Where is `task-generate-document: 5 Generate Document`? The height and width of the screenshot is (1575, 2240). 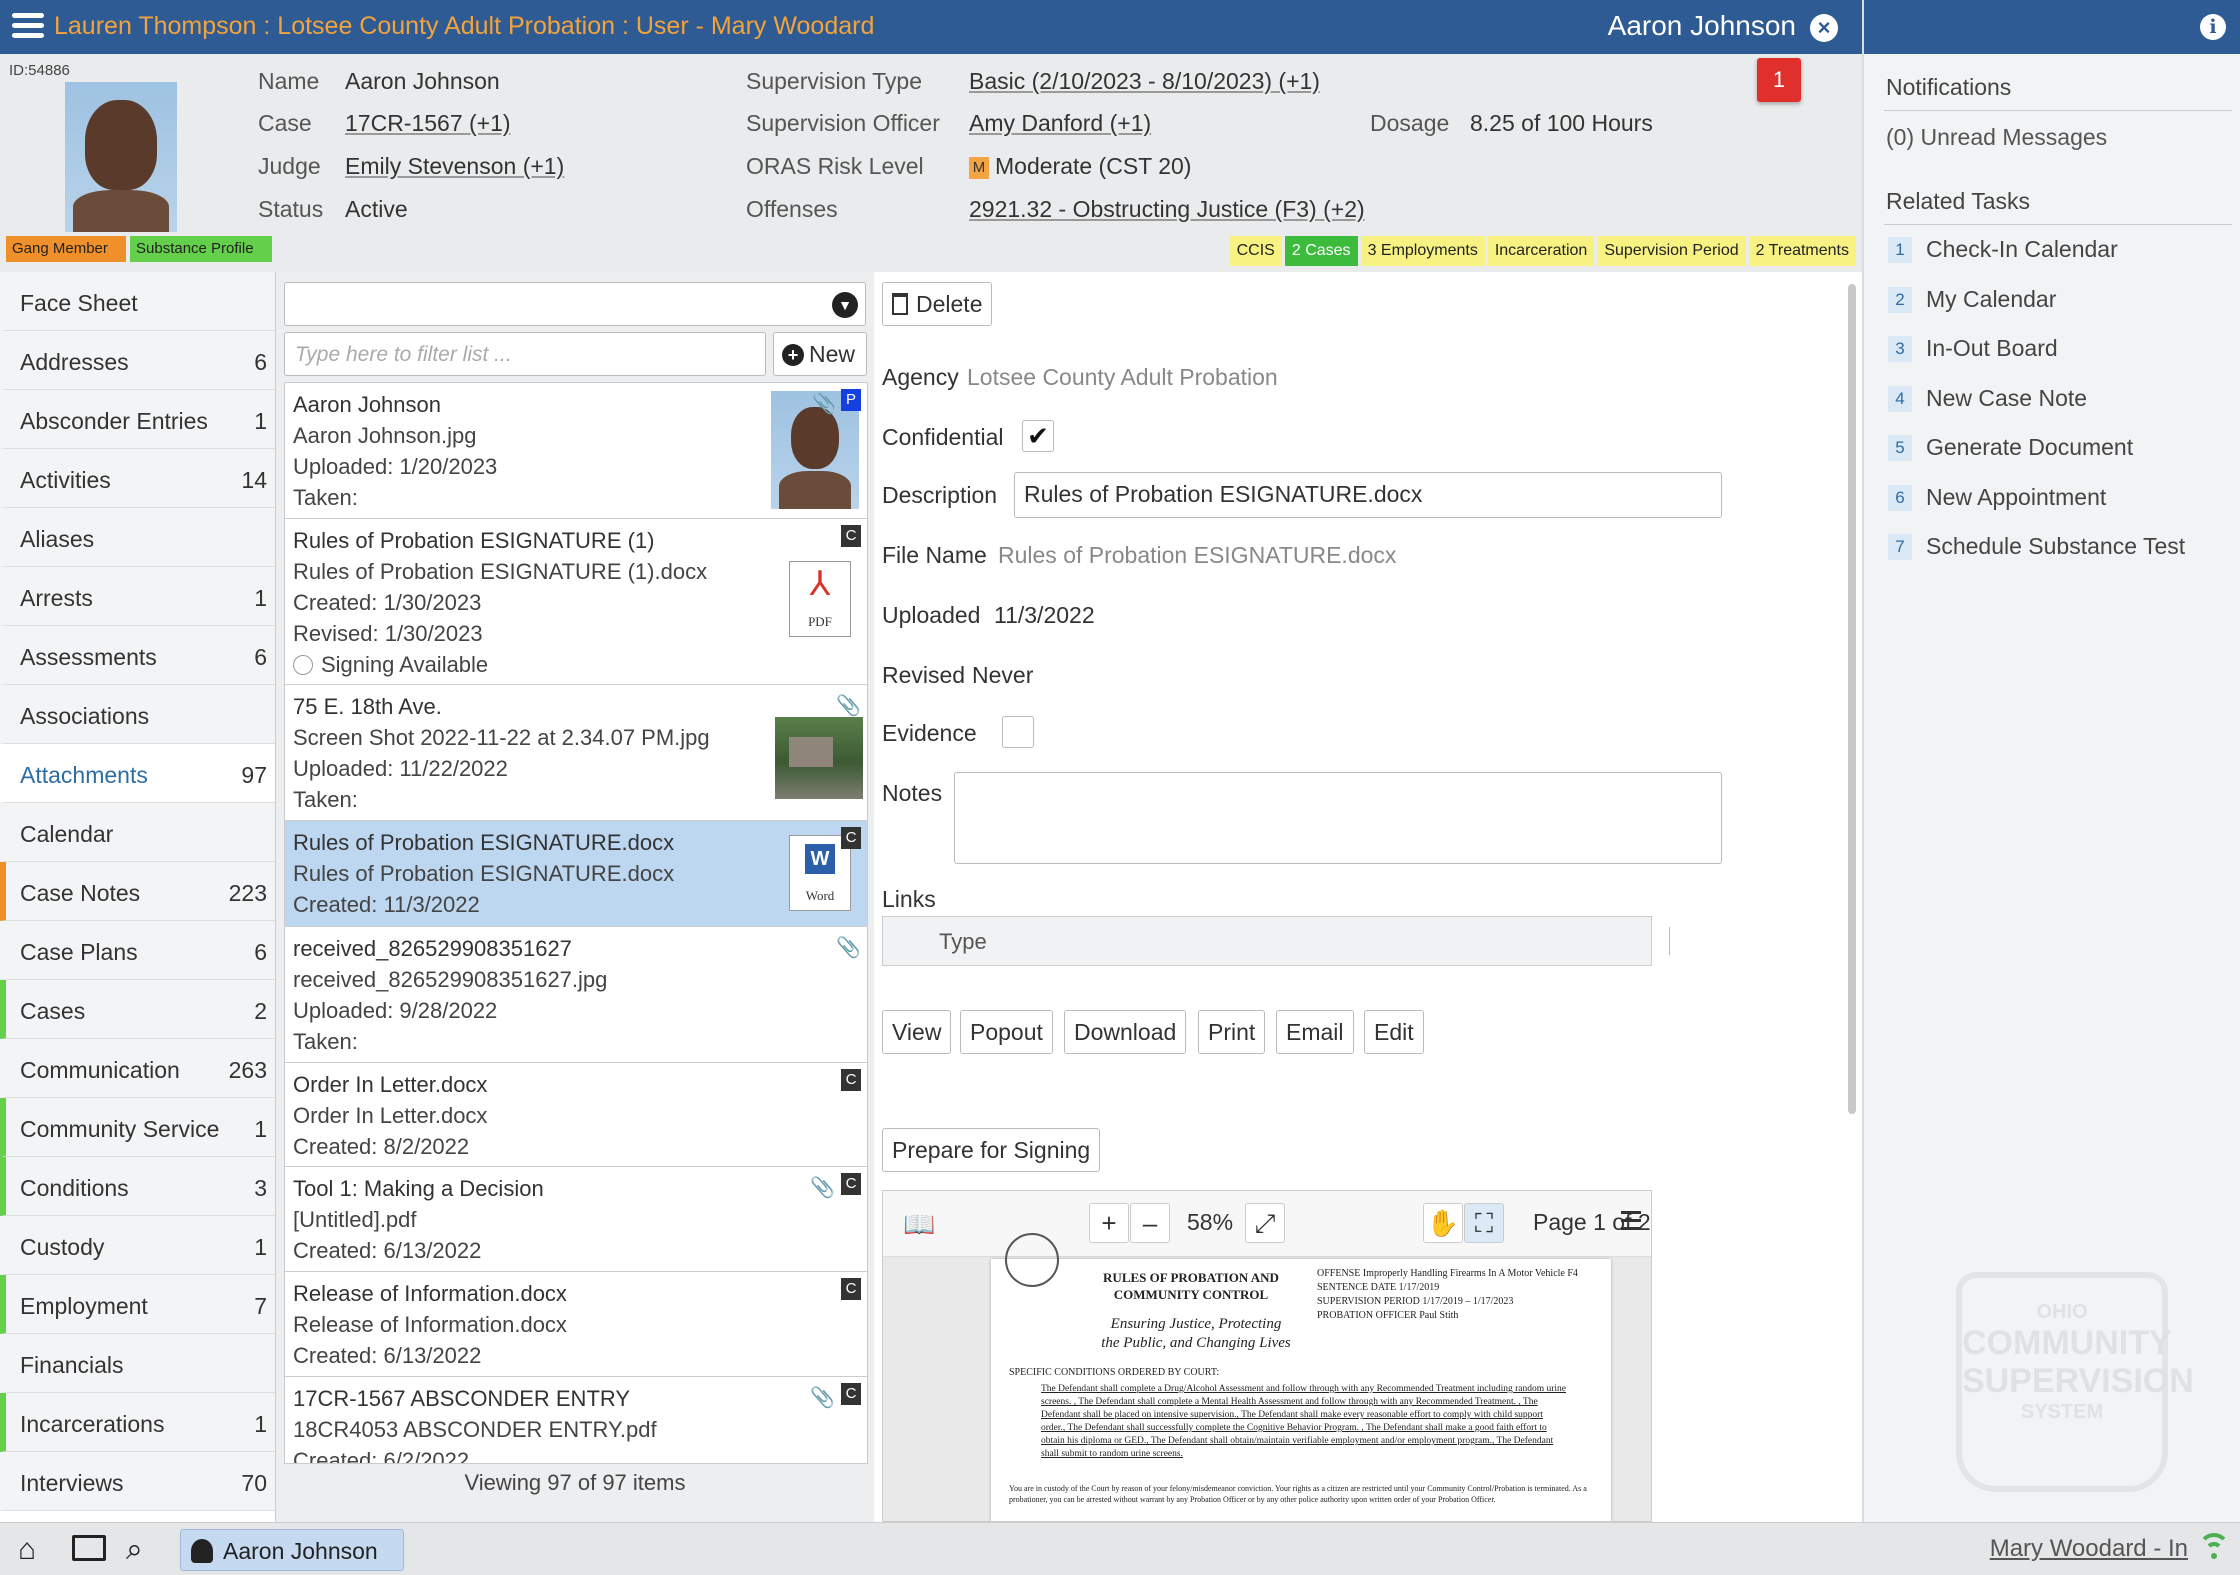 task-generate-document: 5 Generate Document is located at coordinates (2010, 447).